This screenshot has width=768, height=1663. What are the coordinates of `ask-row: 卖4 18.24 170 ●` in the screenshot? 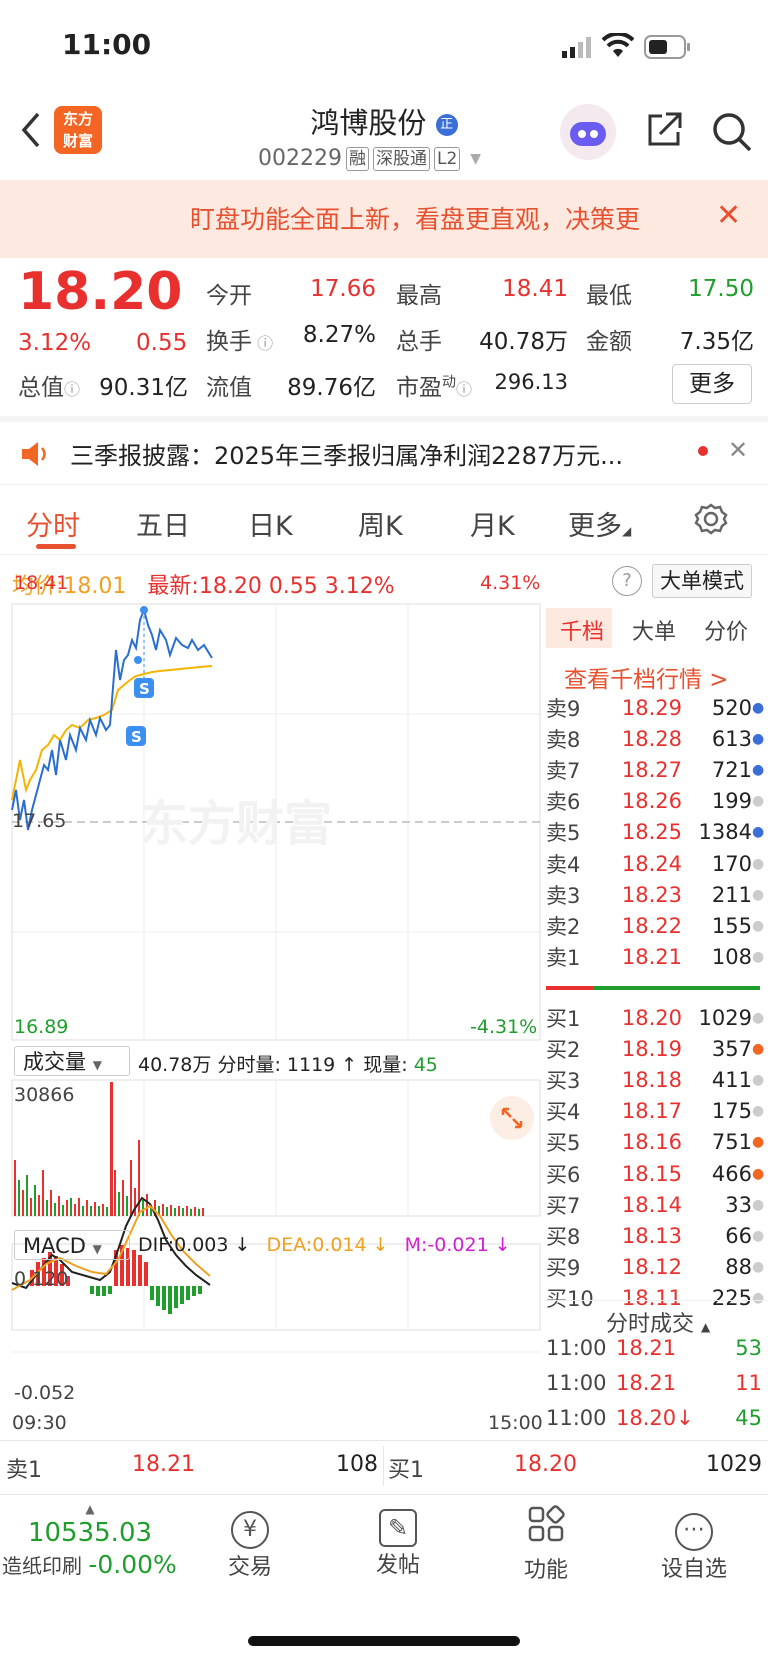 It's located at (655, 863).